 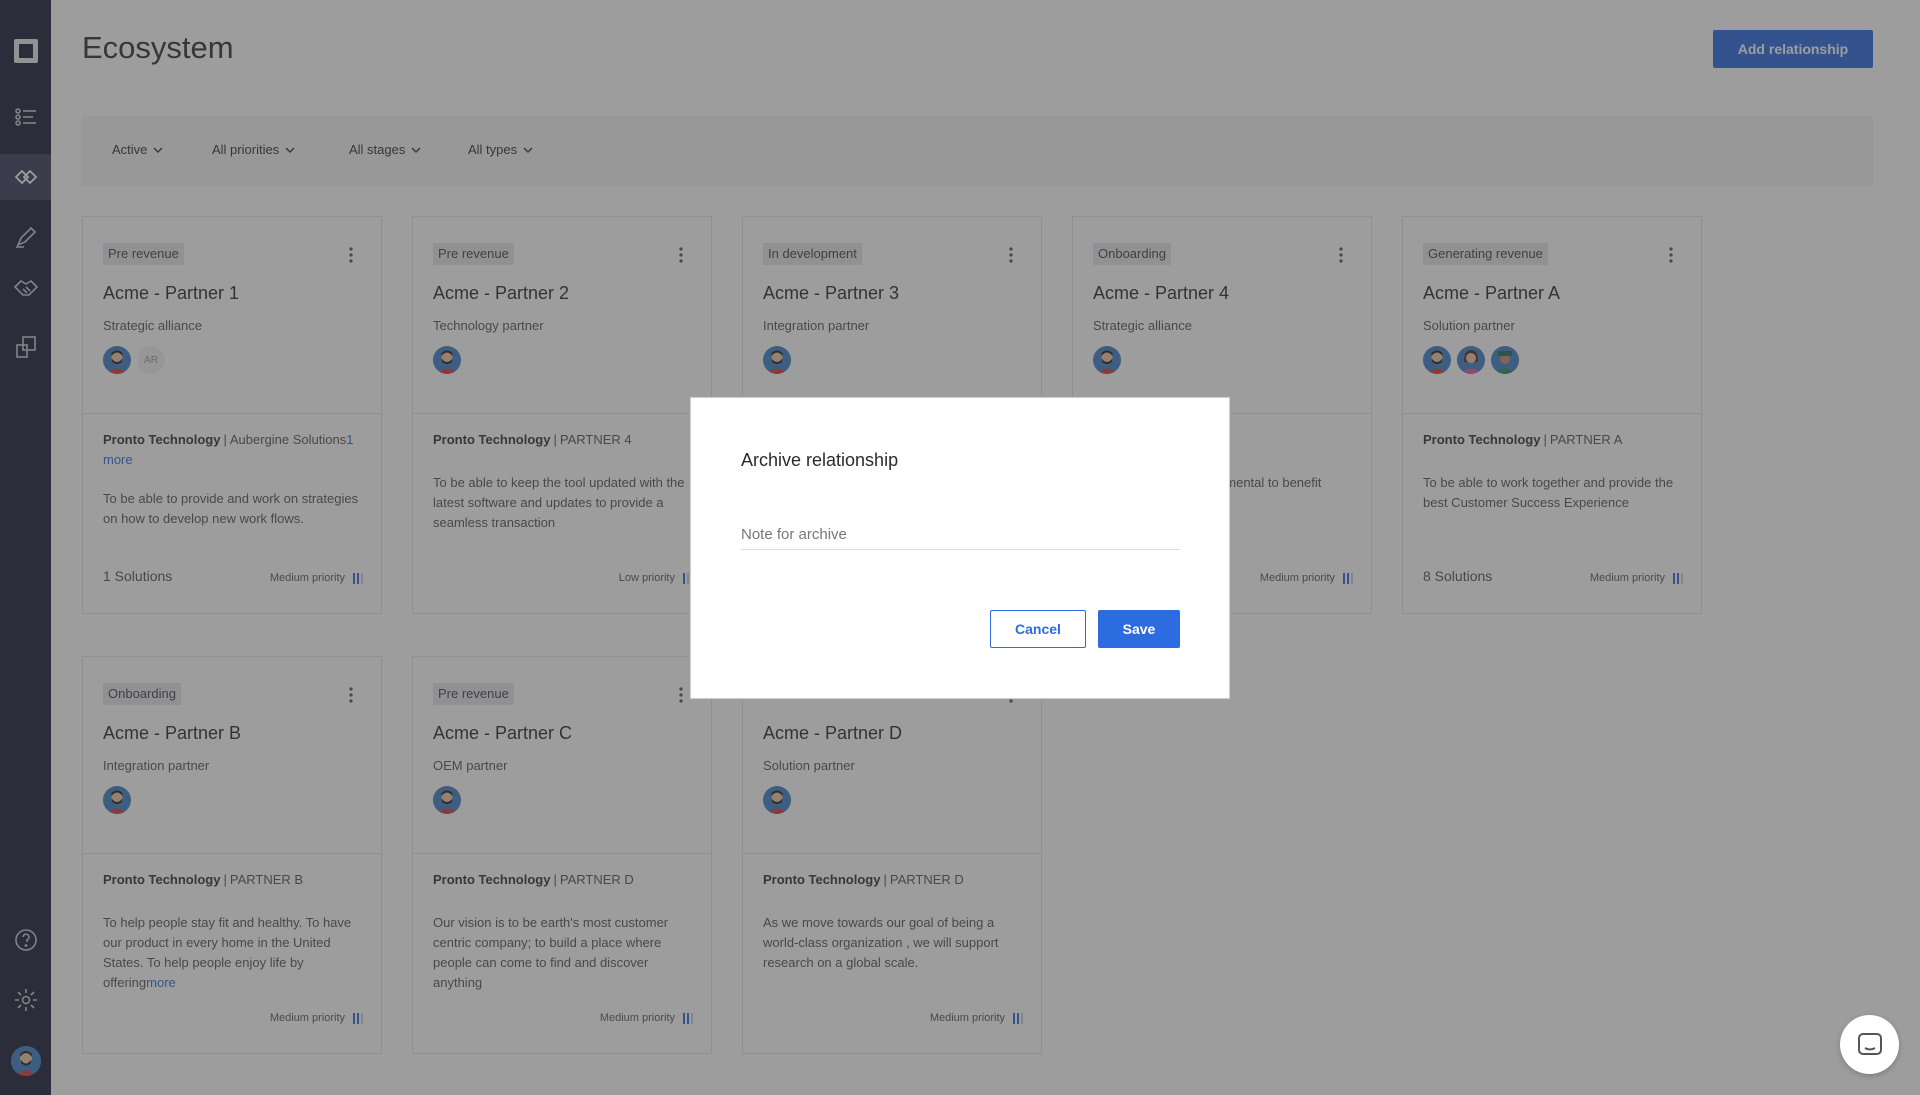 I want to click on chat-icon, so click(x=1869, y=1043).